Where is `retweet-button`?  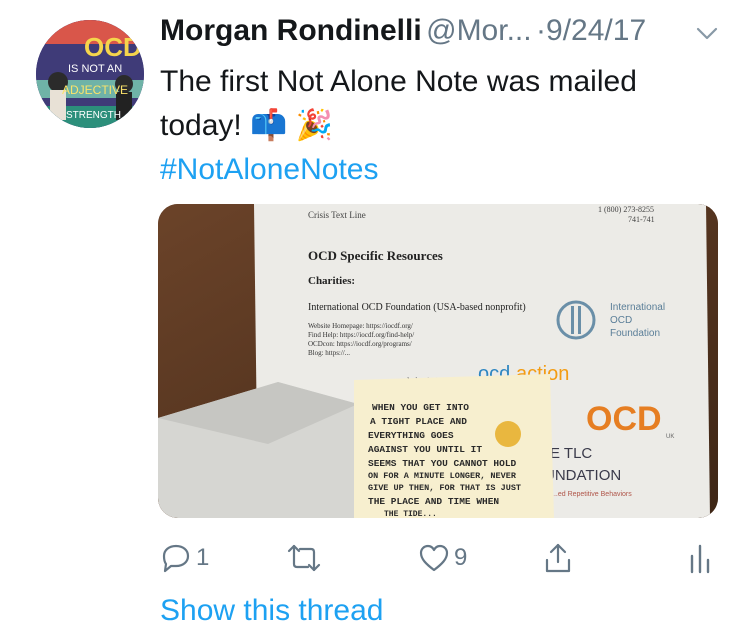 retweet-button is located at coordinates (306, 558).